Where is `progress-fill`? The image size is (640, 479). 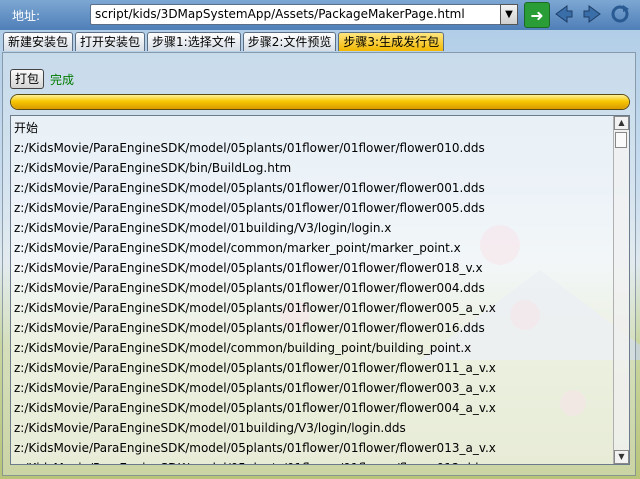 progress-fill is located at coordinates (320, 102).